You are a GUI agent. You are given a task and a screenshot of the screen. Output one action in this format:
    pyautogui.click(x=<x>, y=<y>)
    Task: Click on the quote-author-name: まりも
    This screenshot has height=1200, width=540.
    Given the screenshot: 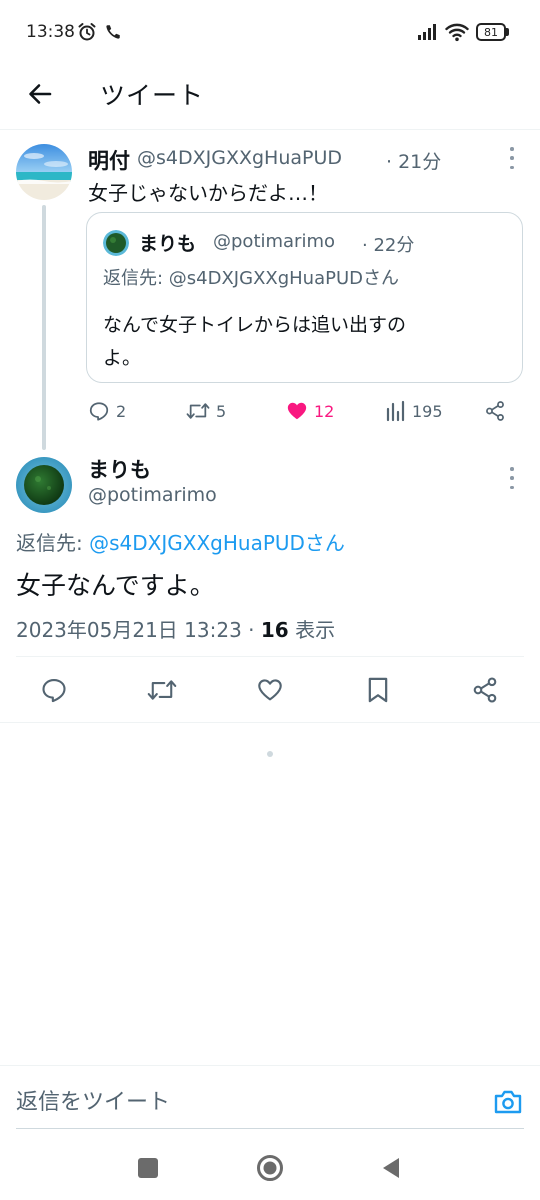 What is the action you would take?
    pyautogui.click(x=168, y=244)
    